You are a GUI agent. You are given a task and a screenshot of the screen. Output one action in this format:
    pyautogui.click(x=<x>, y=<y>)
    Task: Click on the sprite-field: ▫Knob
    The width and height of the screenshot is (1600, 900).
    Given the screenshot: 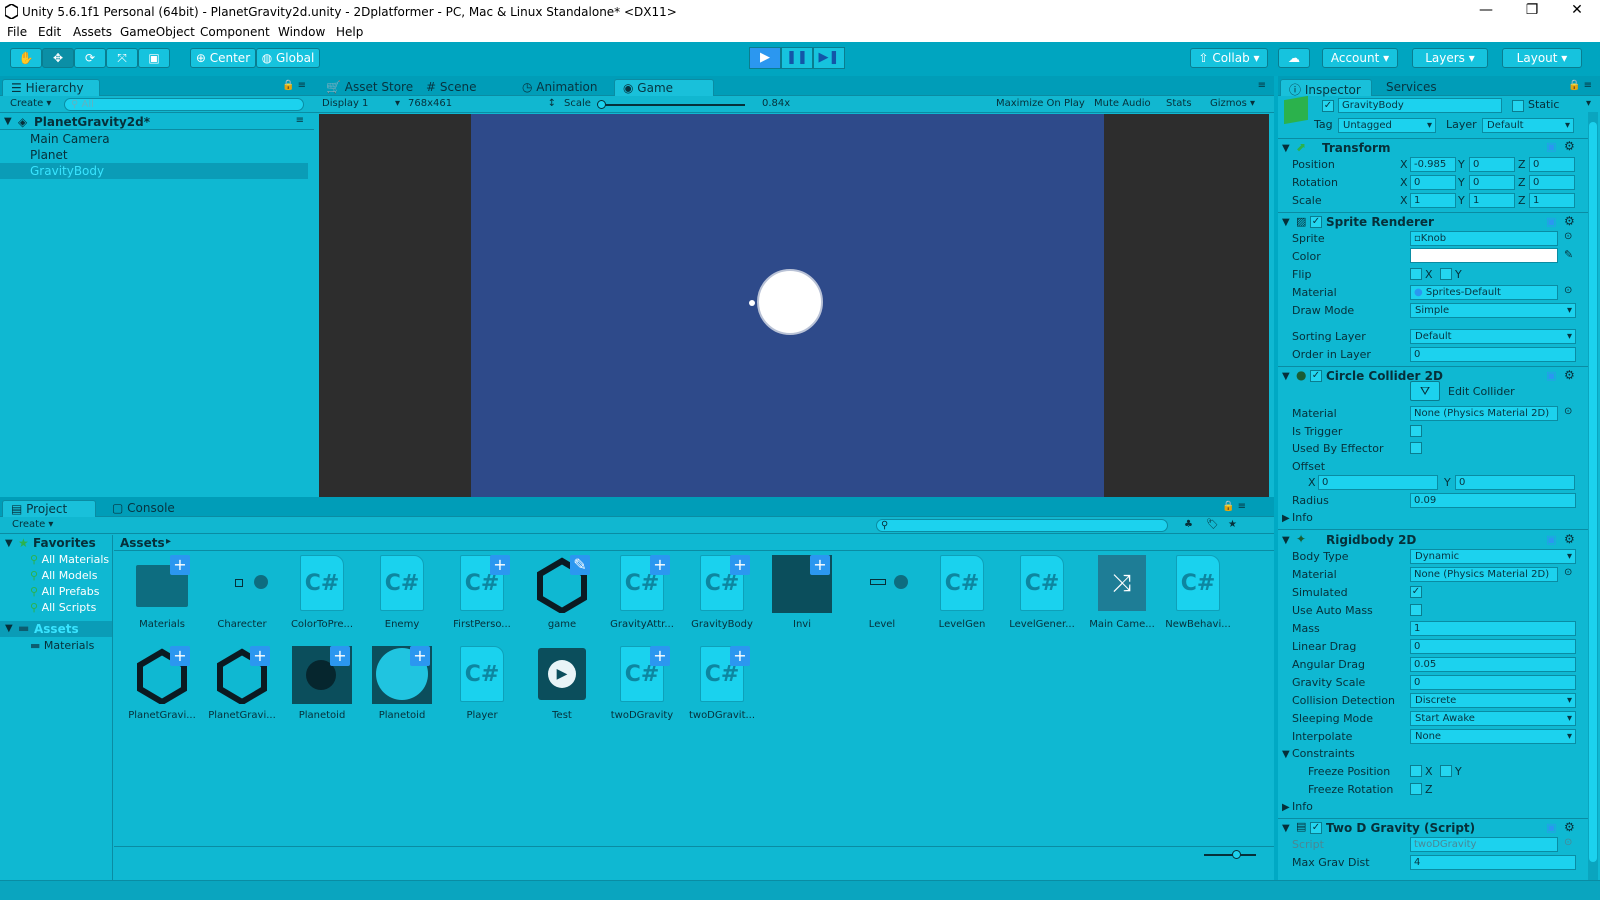 What is the action you would take?
    pyautogui.click(x=1484, y=238)
    